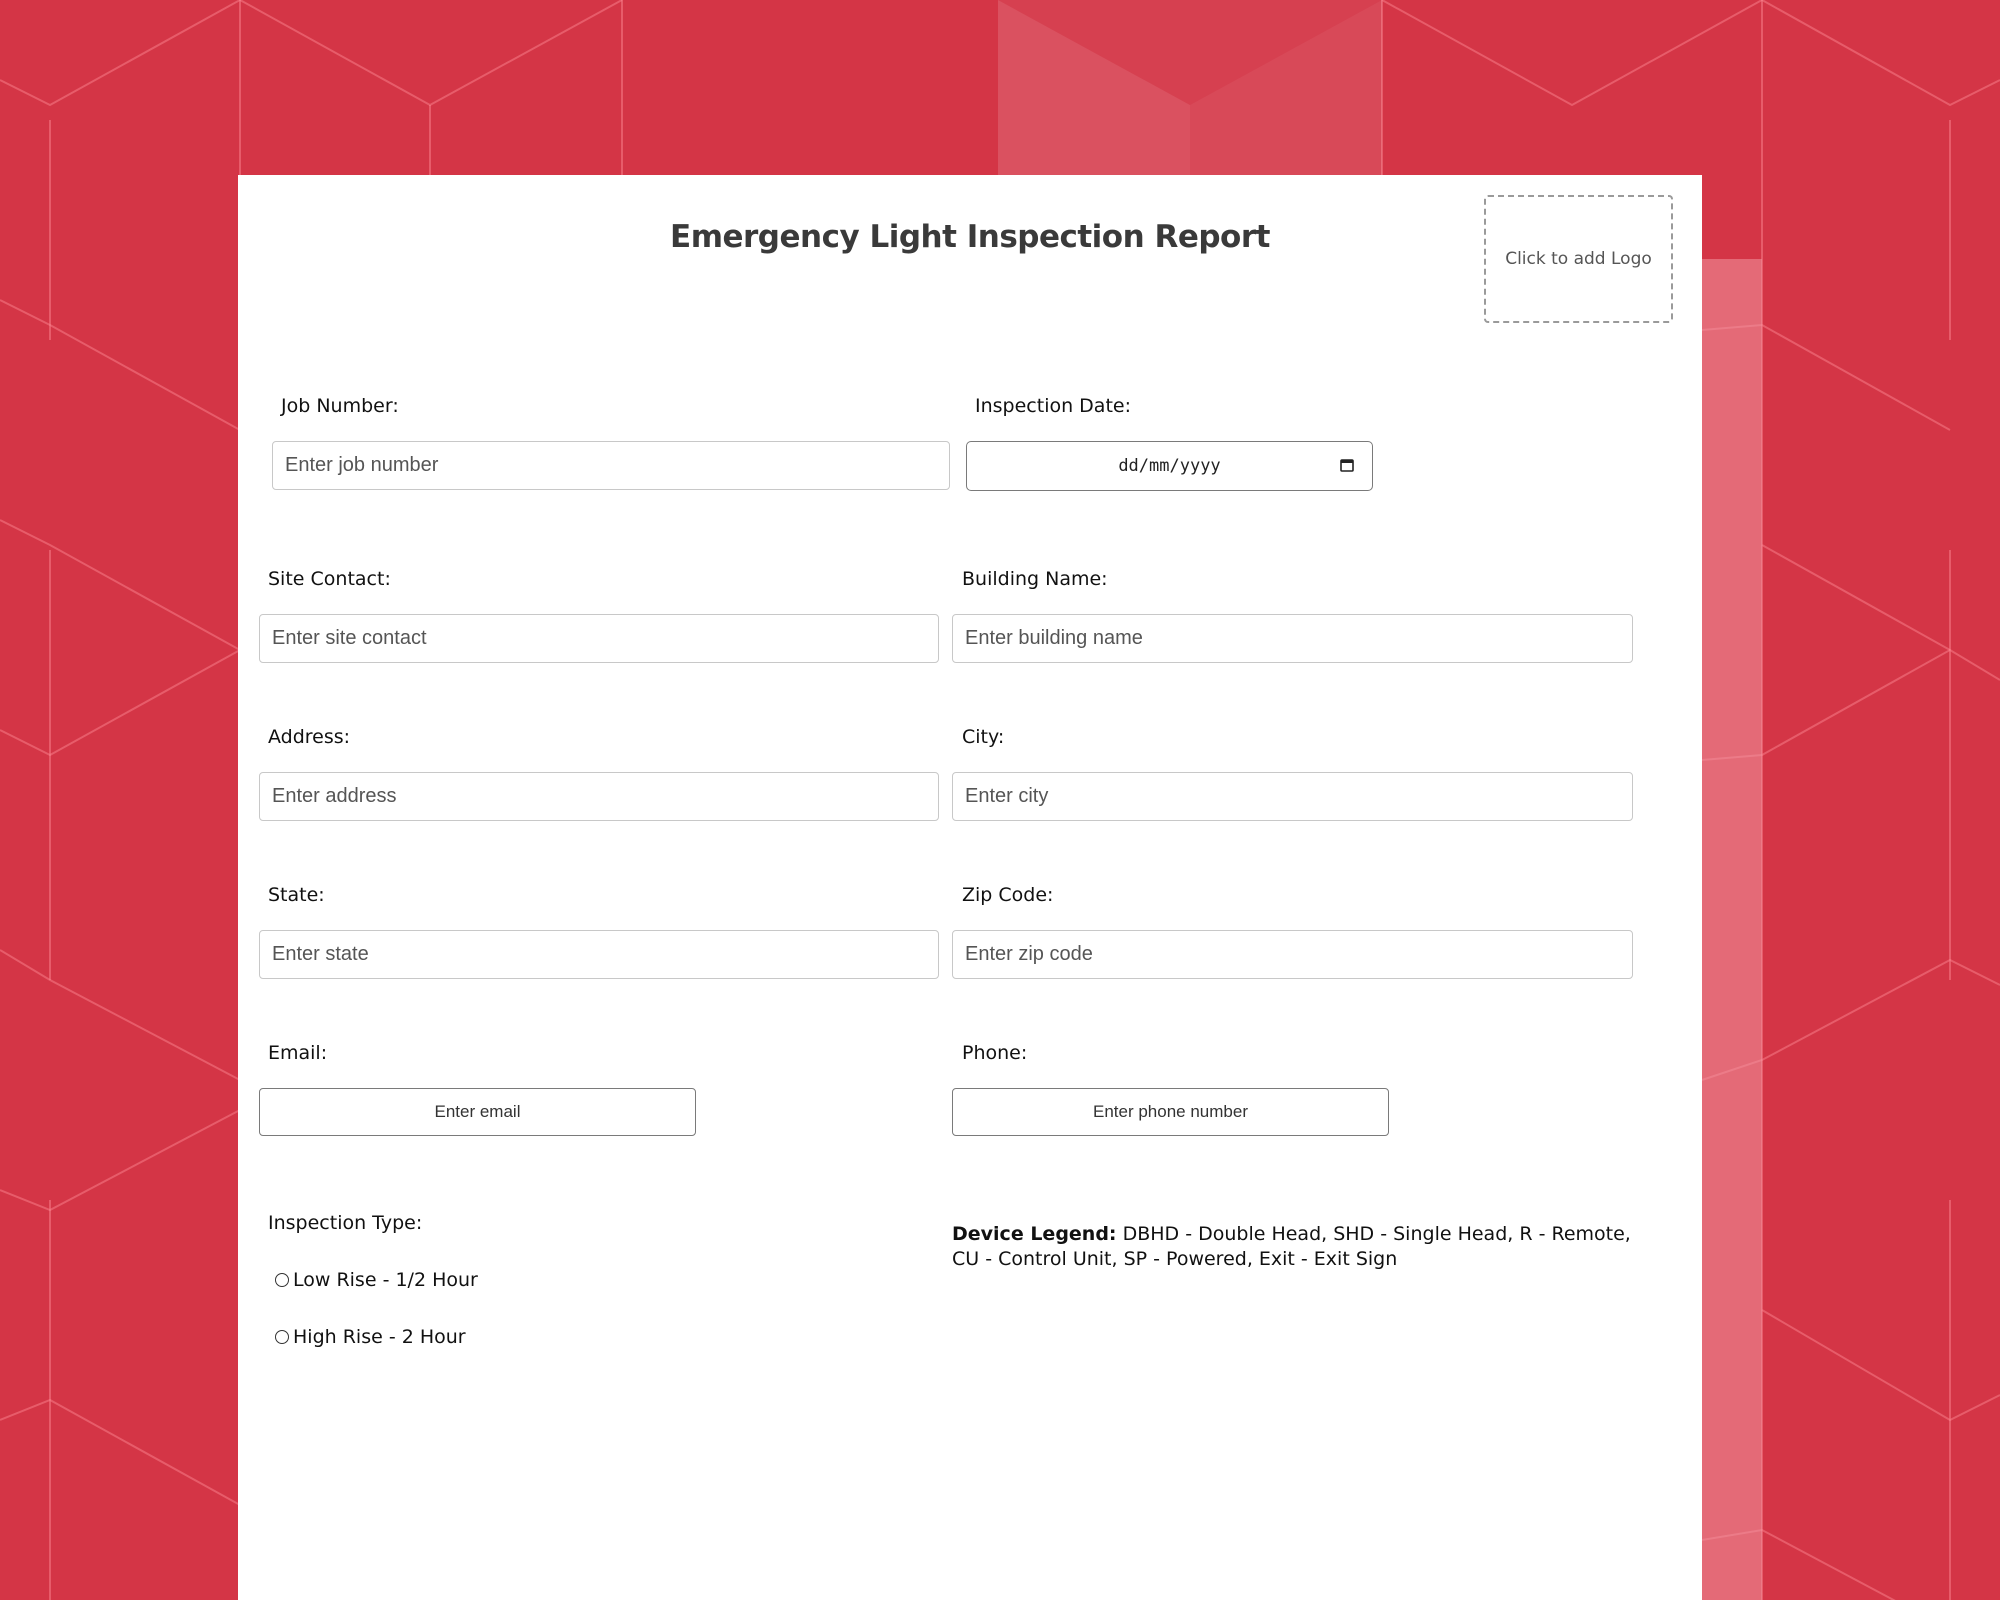  I want to click on address-placeholder: Enter address, so click(334, 796).